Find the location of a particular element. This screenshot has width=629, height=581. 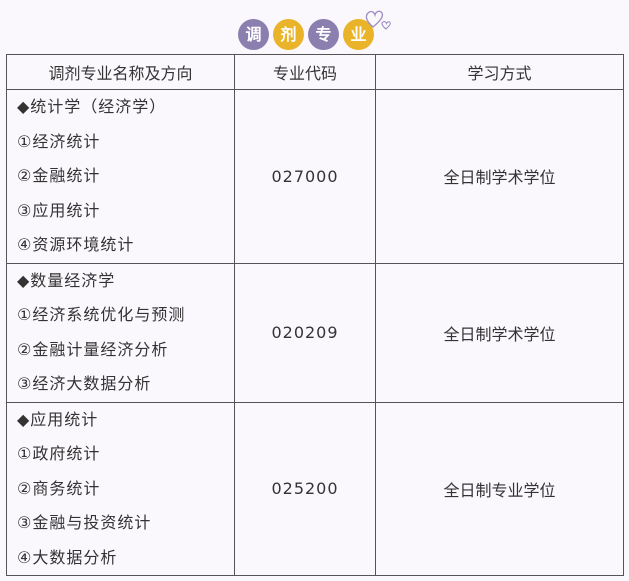

major-code: 027000 is located at coordinates (305, 176).